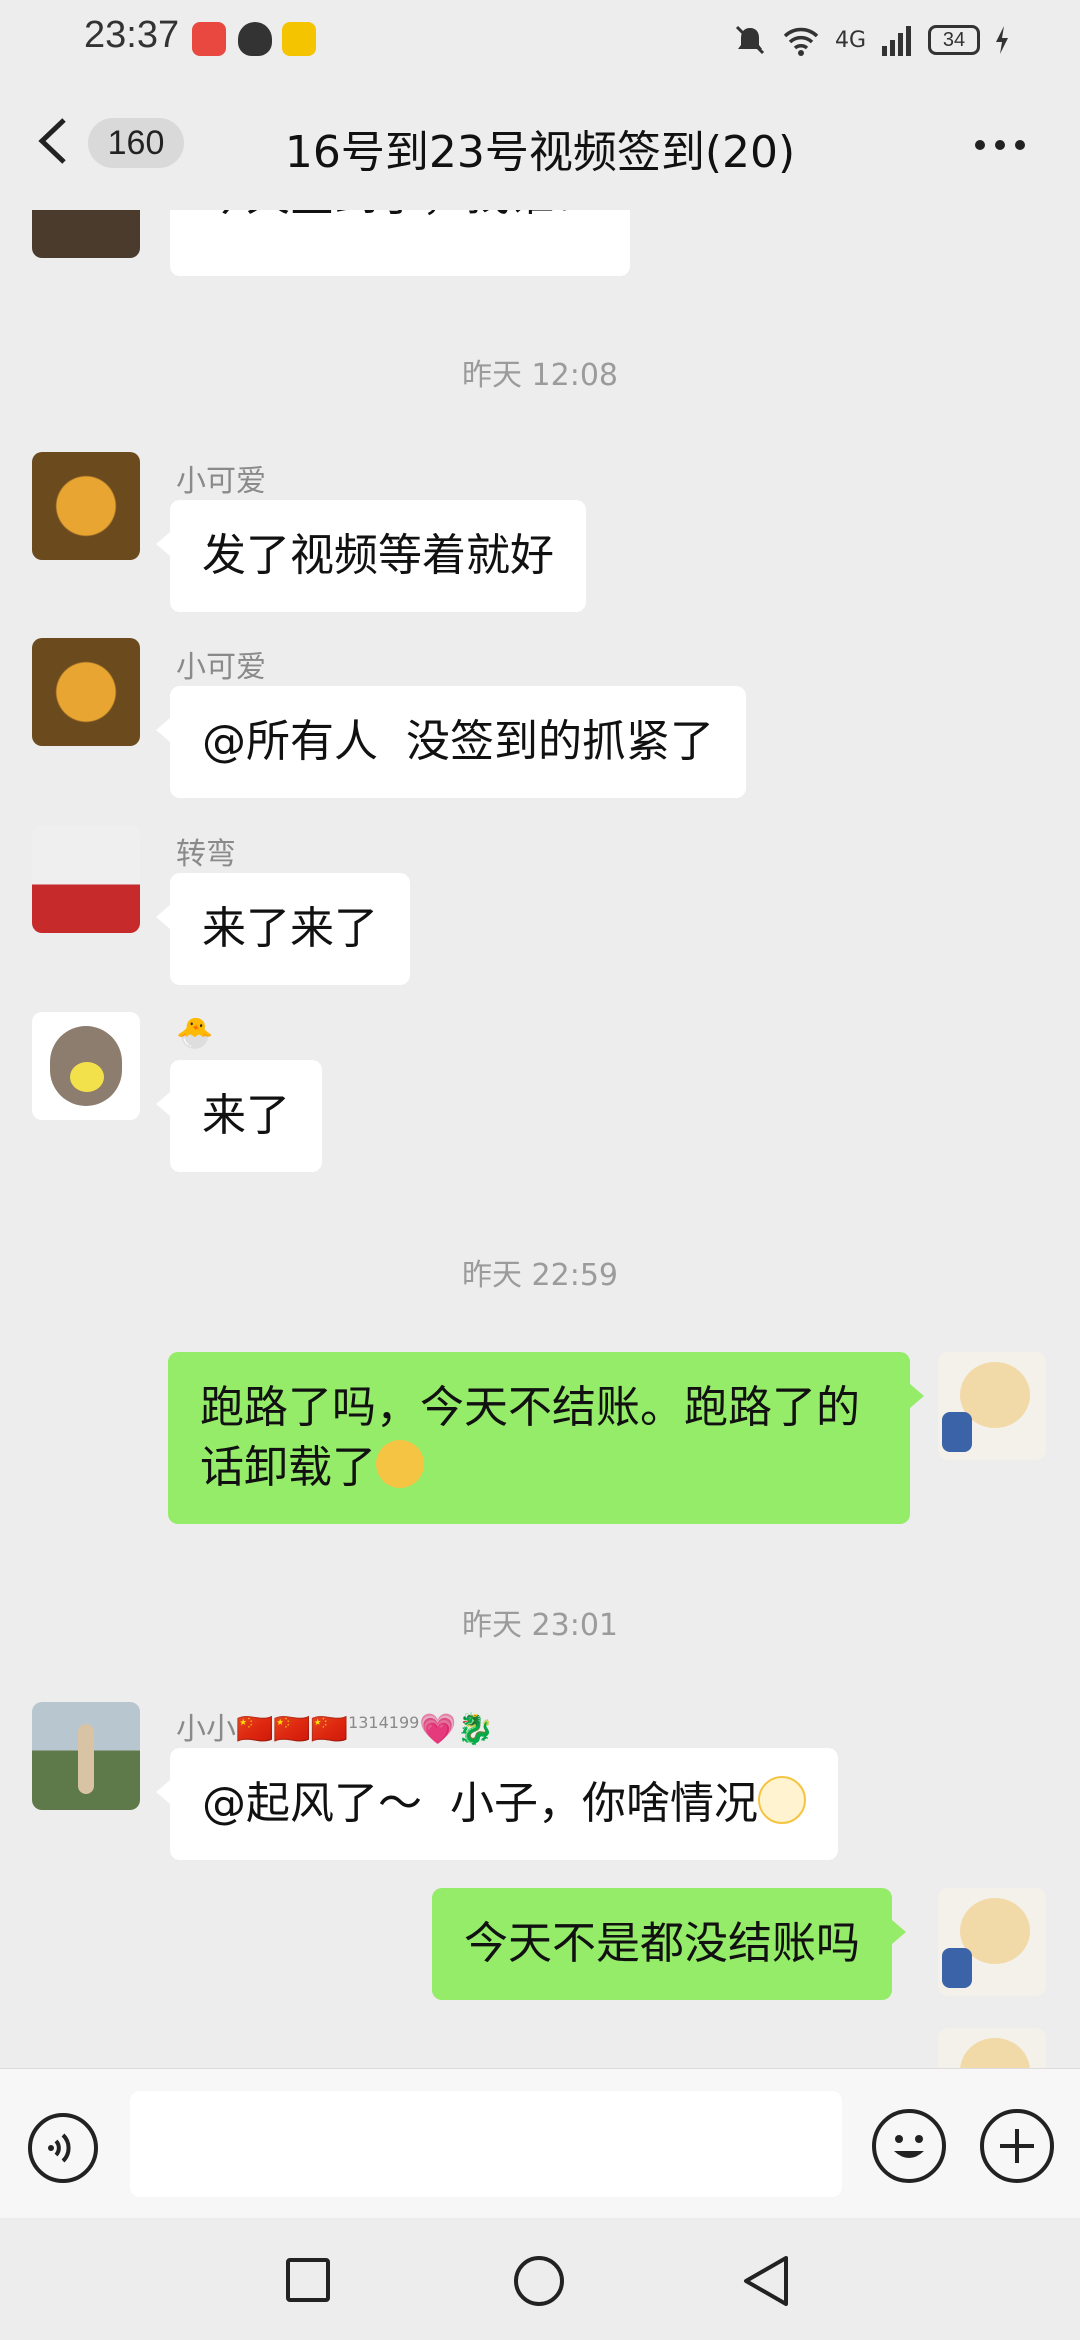 This screenshot has width=1080, height=2340. Describe the element at coordinates (206, 1729) in the screenshot. I see `sender-name-text: 小小` at that location.